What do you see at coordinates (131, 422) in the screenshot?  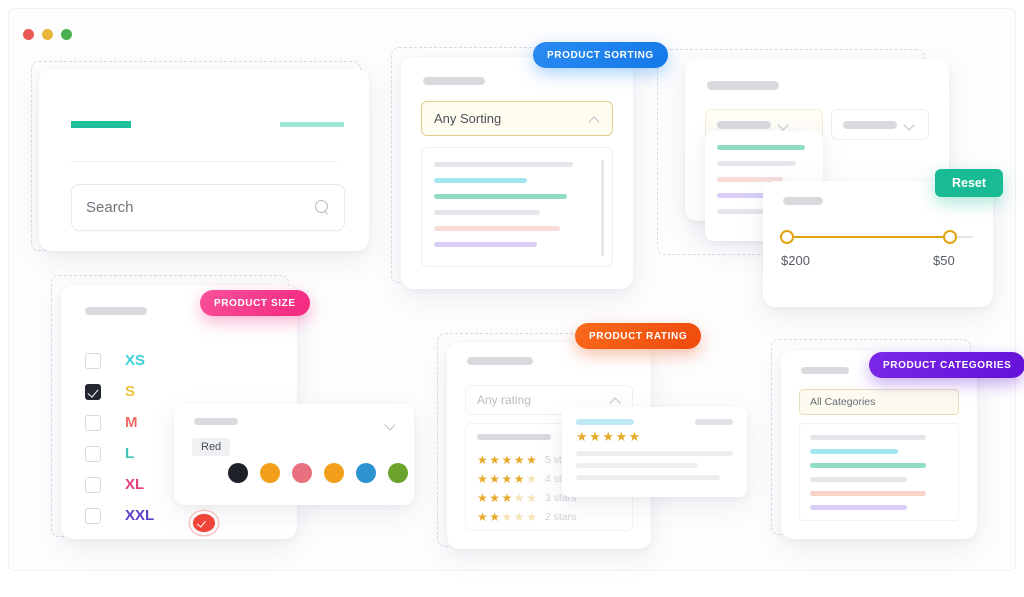 I see `size-label: M` at bounding box center [131, 422].